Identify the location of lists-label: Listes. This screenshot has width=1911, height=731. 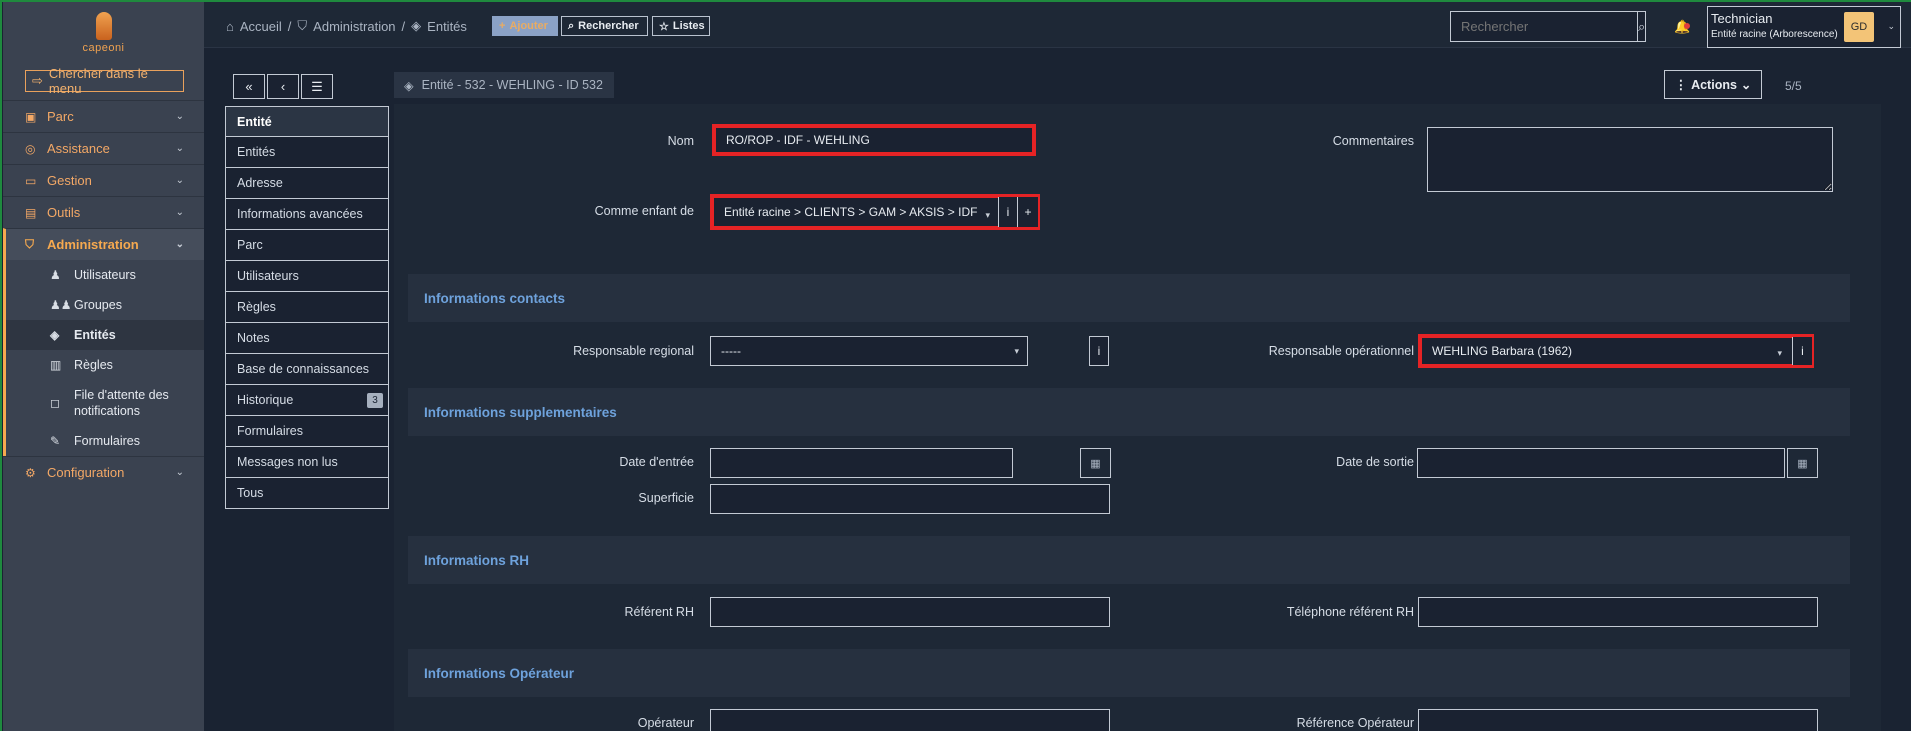
(688, 26).